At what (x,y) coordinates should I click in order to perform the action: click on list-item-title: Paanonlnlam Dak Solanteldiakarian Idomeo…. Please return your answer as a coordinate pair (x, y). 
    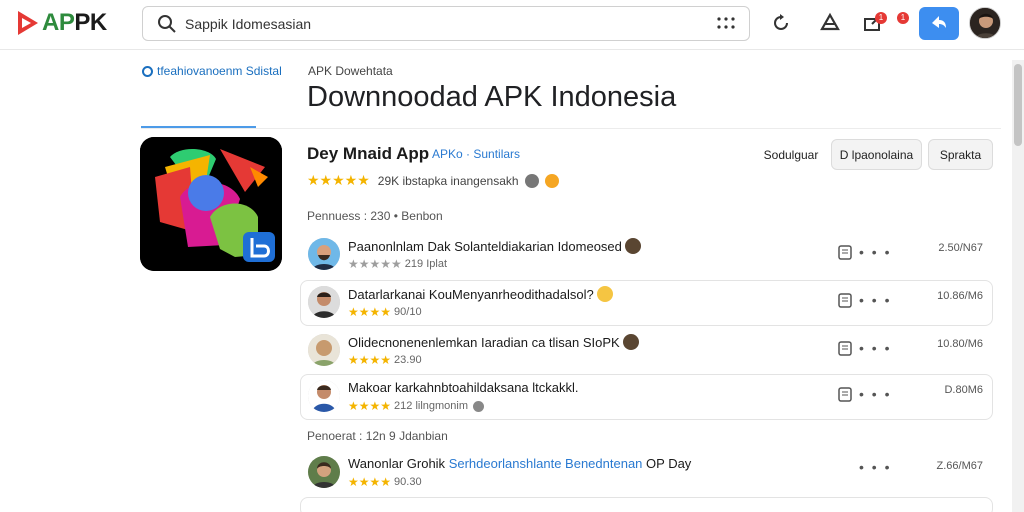
    Looking at the image, I should click on (494, 246).